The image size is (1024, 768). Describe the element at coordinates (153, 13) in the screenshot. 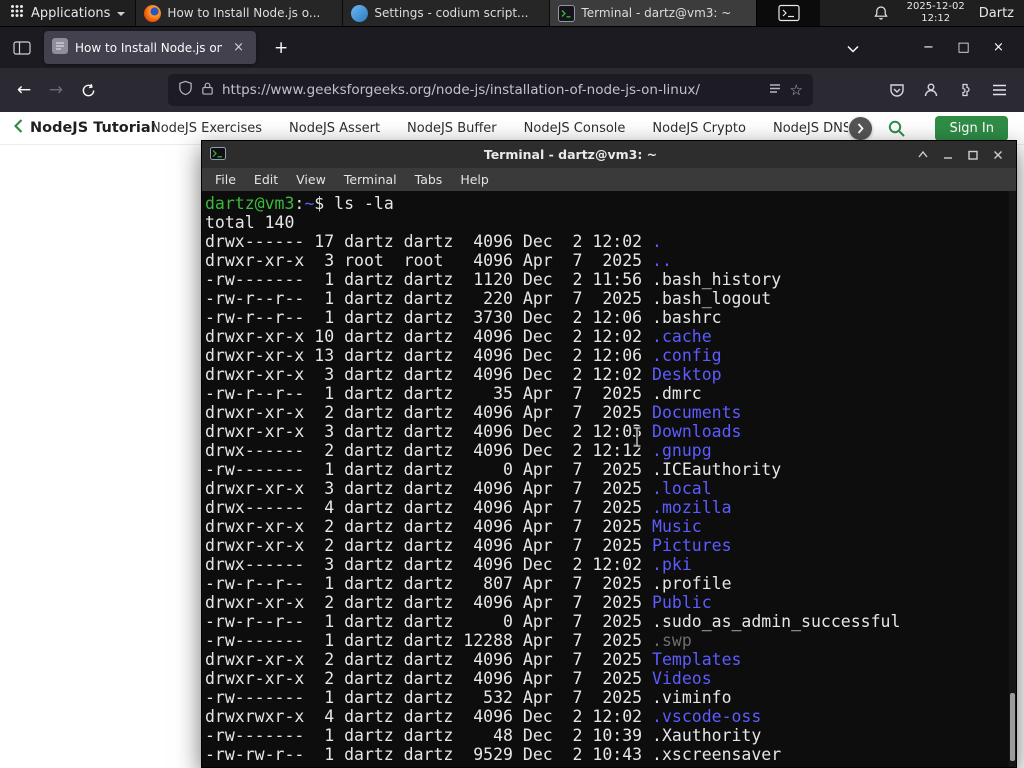

I see `firefox-icon` at that location.